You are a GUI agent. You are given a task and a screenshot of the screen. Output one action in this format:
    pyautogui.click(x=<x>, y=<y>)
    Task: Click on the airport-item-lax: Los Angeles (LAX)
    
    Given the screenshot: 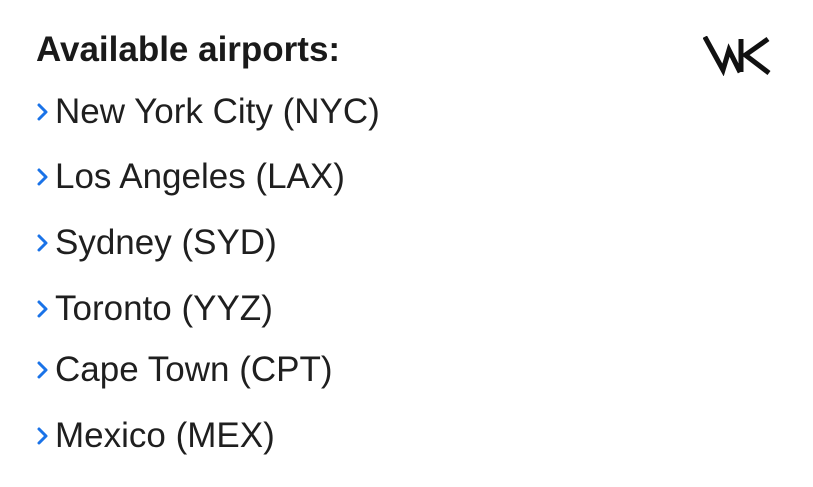 What is the action you would take?
    pyautogui.click(x=208, y=177)
    